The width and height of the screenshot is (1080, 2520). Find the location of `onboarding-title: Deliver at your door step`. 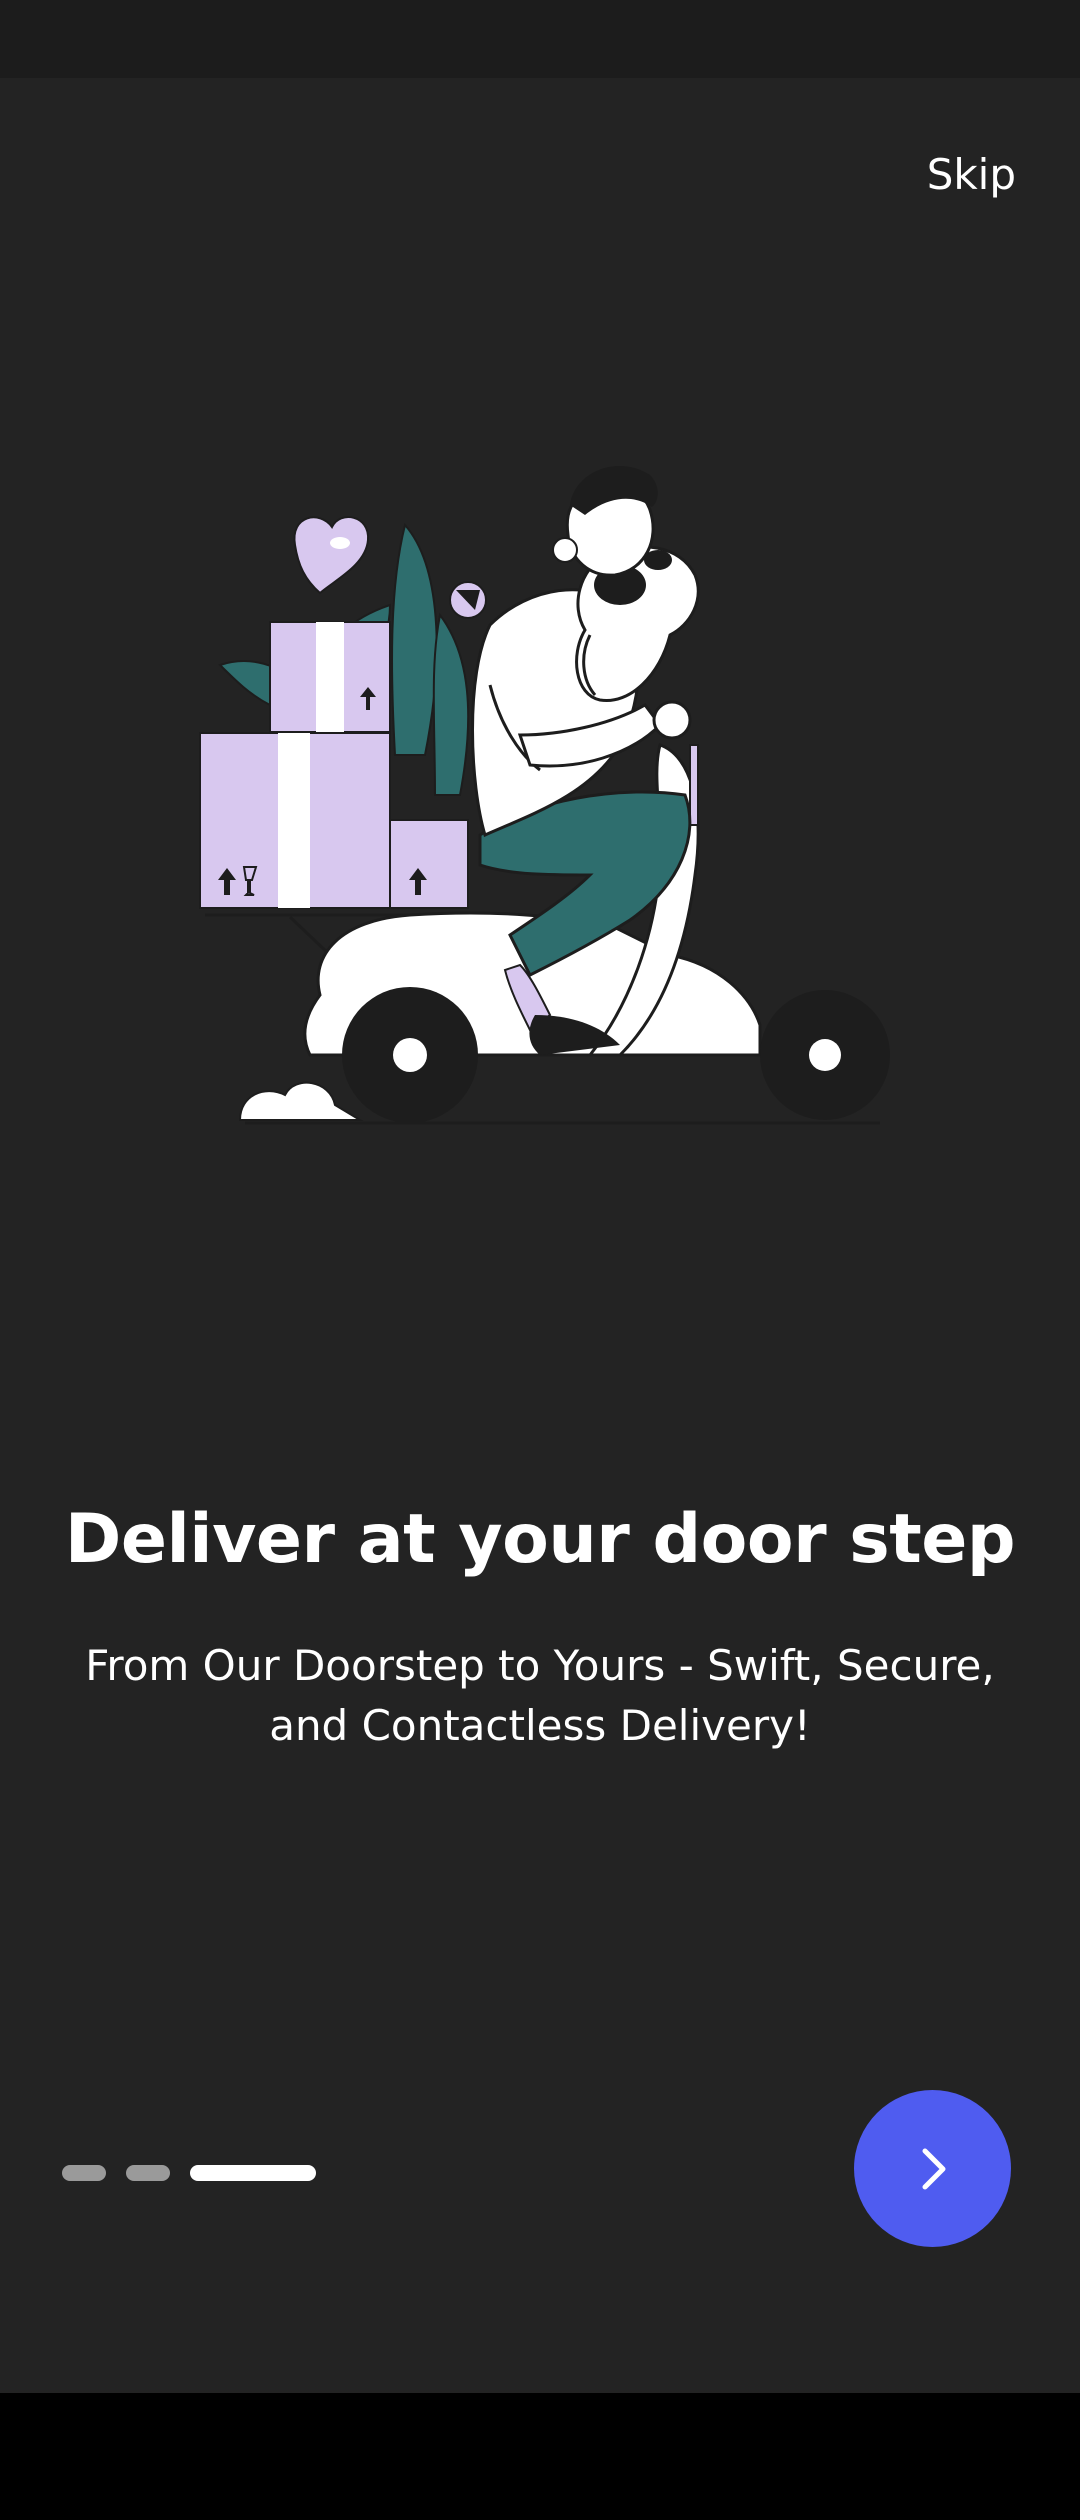

onboarding-title: Deliver at your door step is located at coordinates (540, 1539).